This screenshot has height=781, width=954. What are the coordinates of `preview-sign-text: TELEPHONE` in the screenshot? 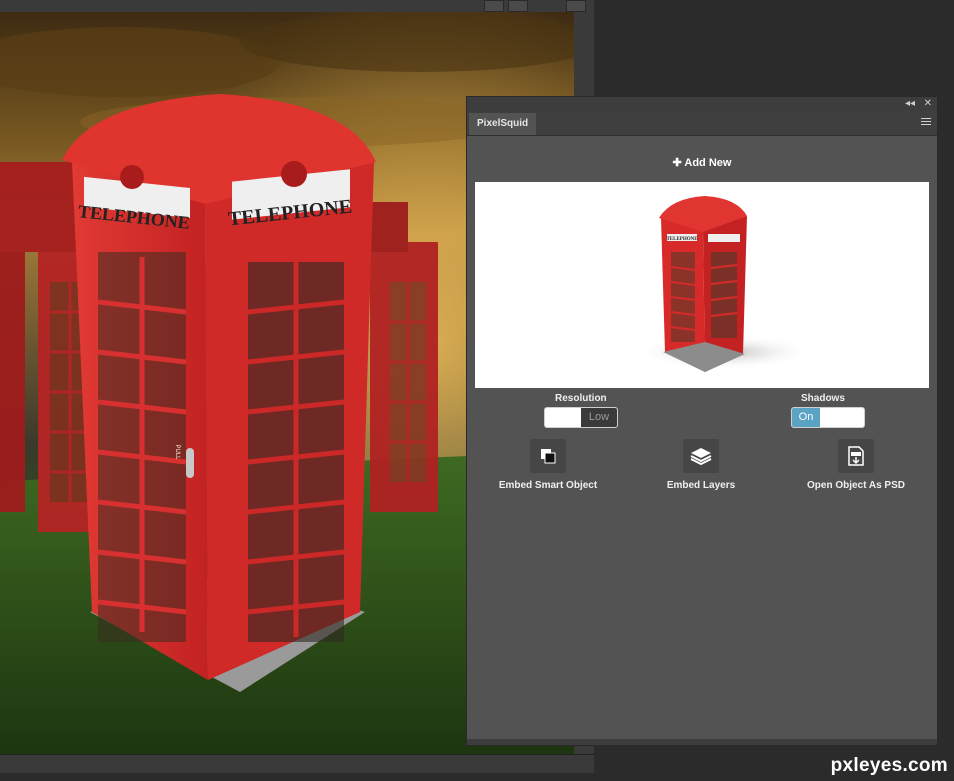 It's located at (682, 239).